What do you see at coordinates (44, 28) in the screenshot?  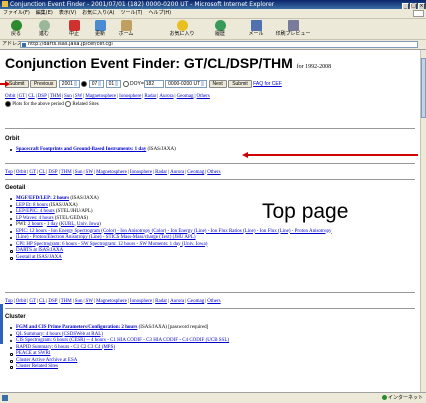 I see `forward-button: 進む` at bounding box center [44, 28].